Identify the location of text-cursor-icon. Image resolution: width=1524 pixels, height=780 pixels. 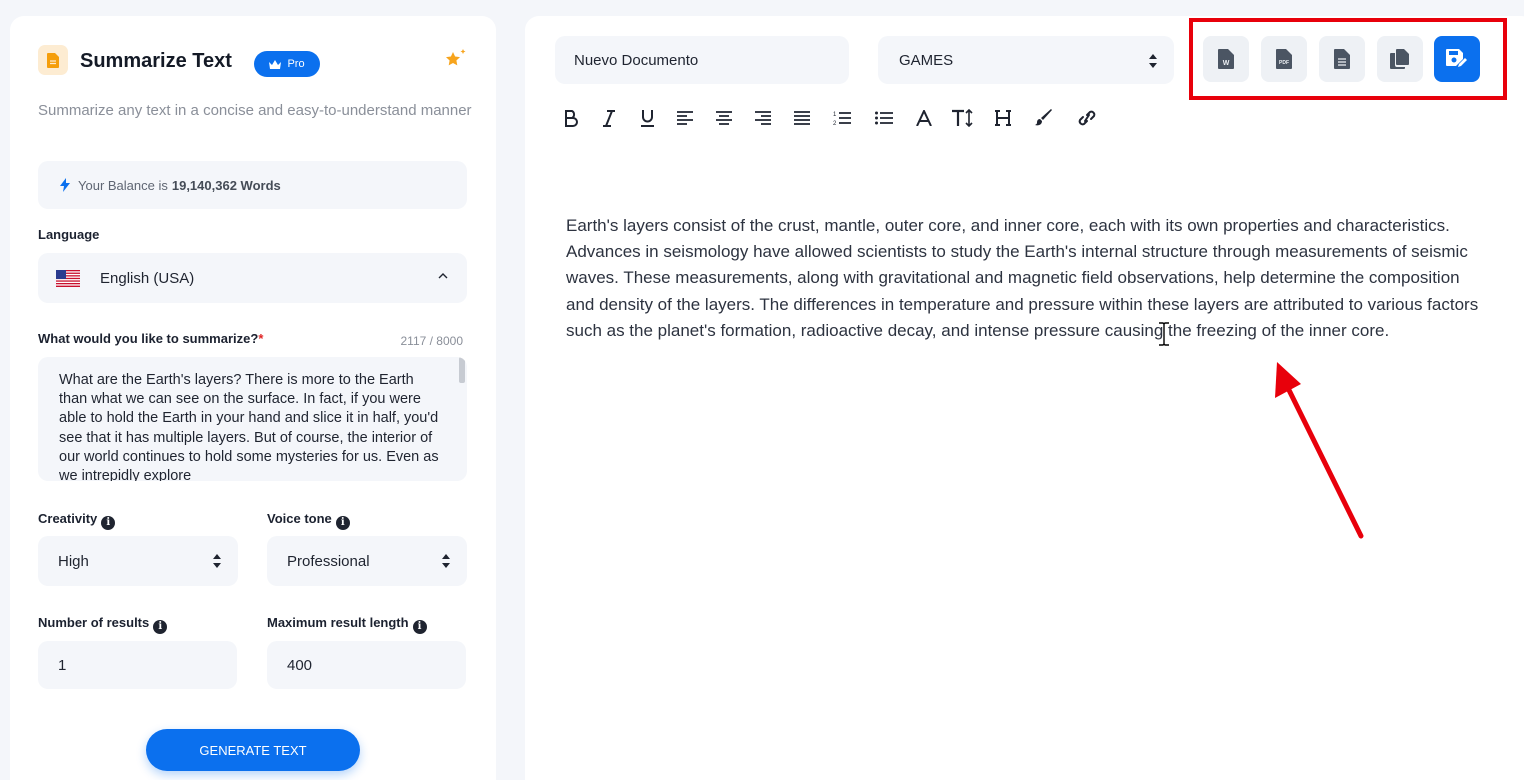
(1164, 334).